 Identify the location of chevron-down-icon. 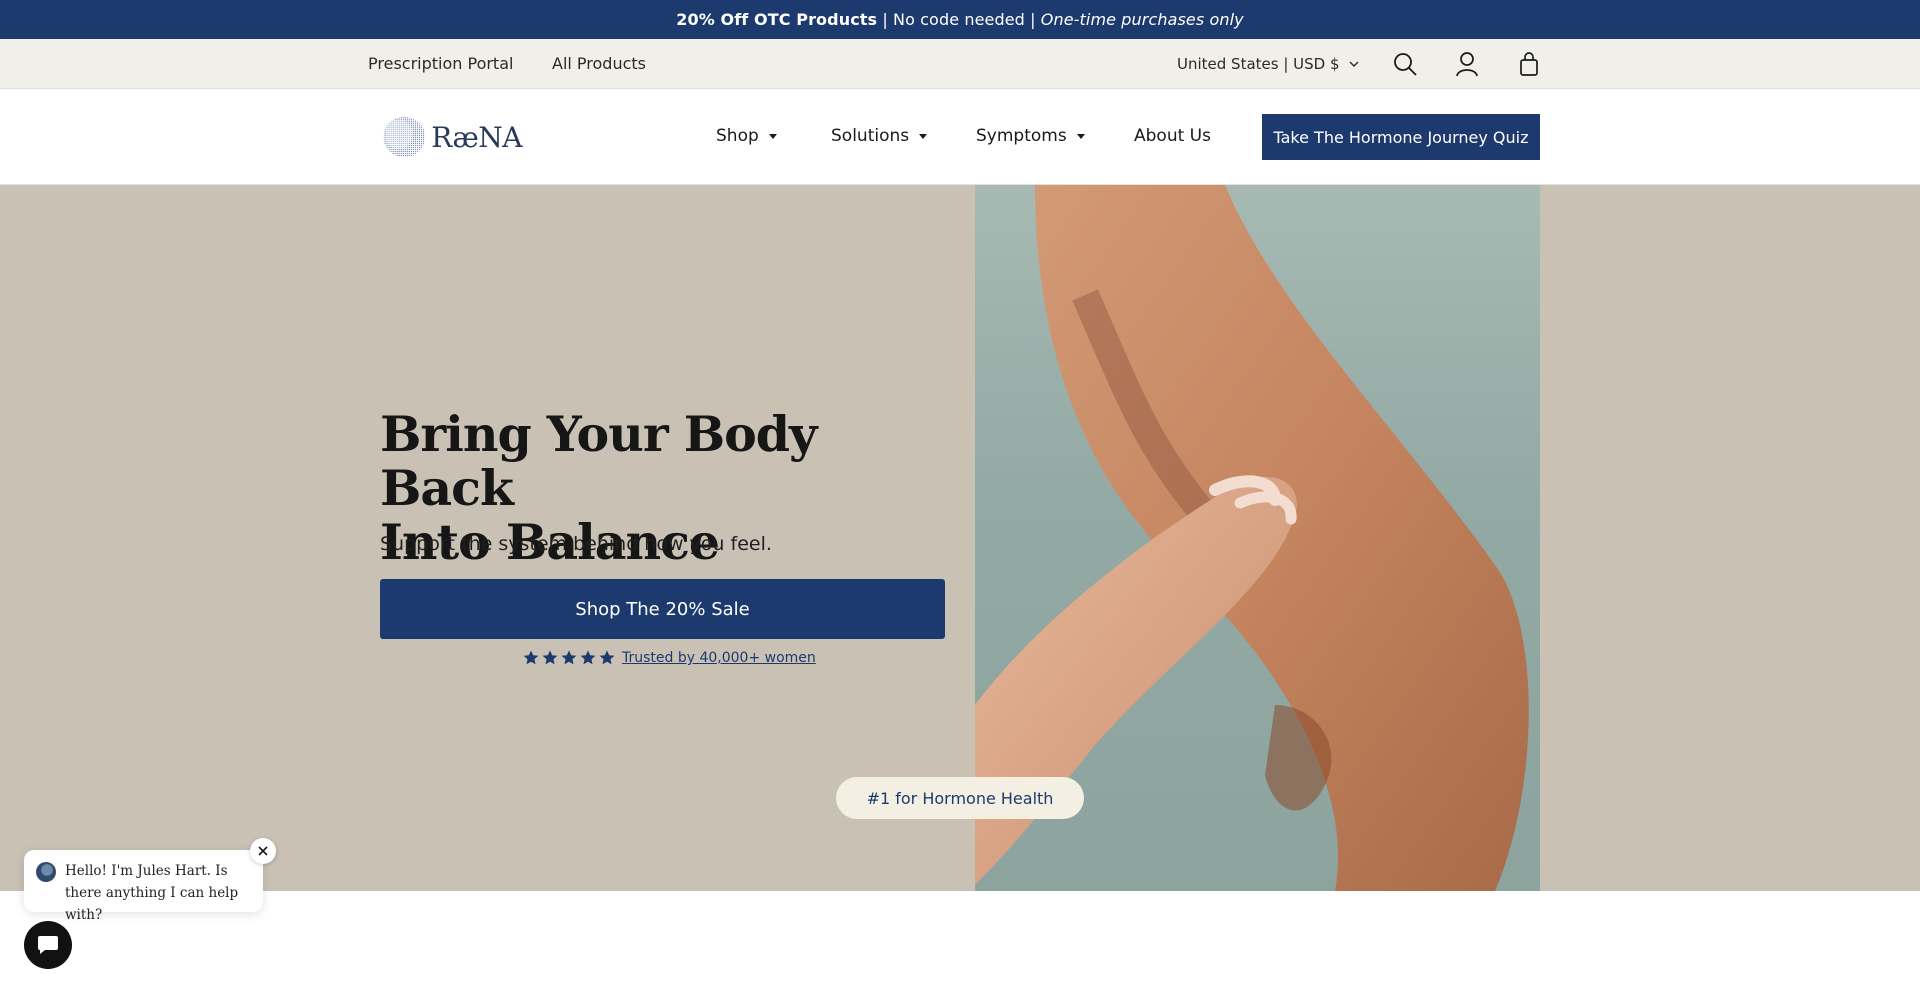
(1354, 64).